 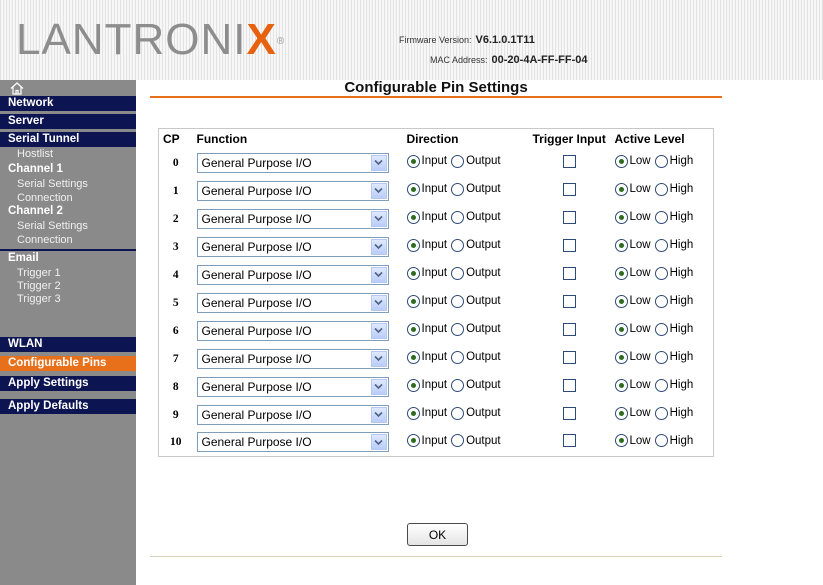 I want to click on sidebar-item-ch2-connection: Connection, so click(x=68, y=240).